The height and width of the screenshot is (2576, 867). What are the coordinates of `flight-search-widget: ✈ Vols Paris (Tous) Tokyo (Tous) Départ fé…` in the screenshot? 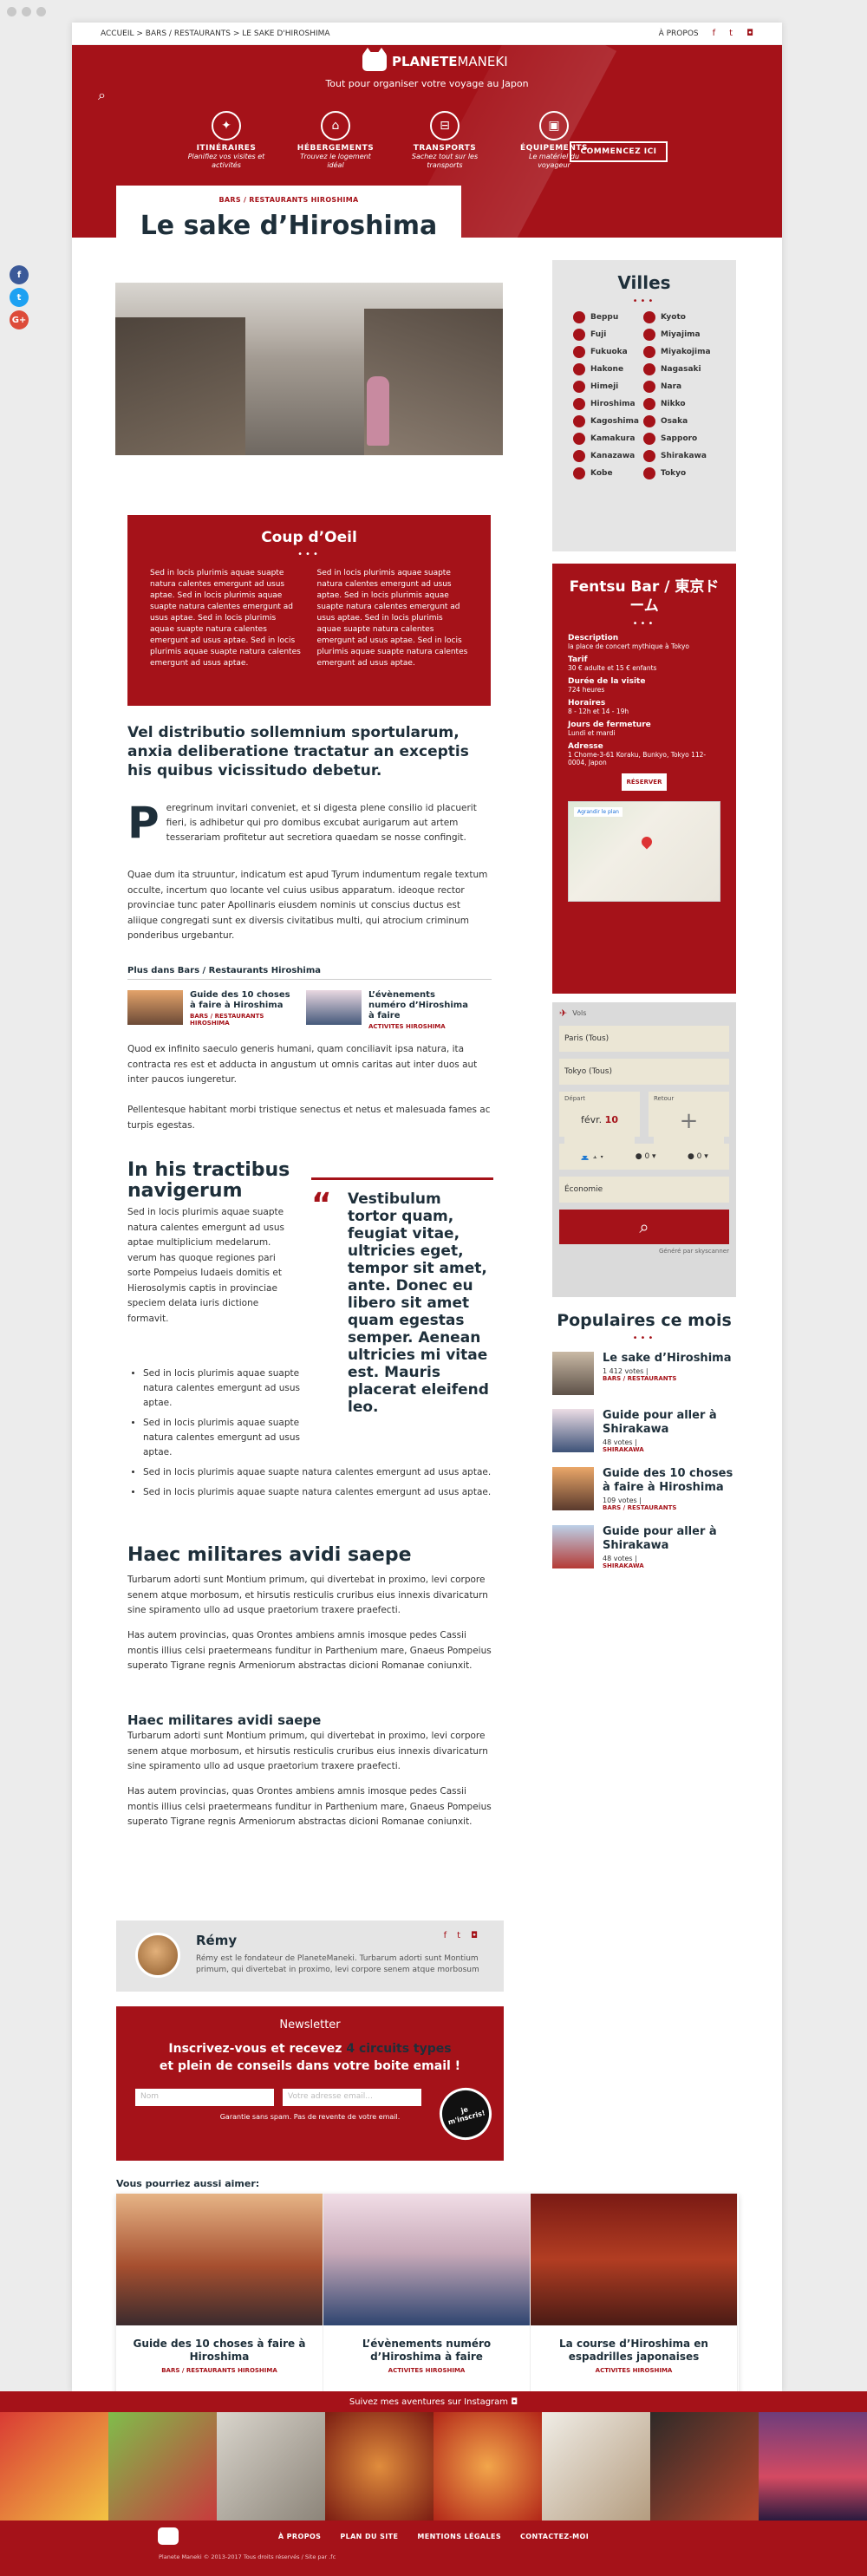 It's located at (644, 1150).